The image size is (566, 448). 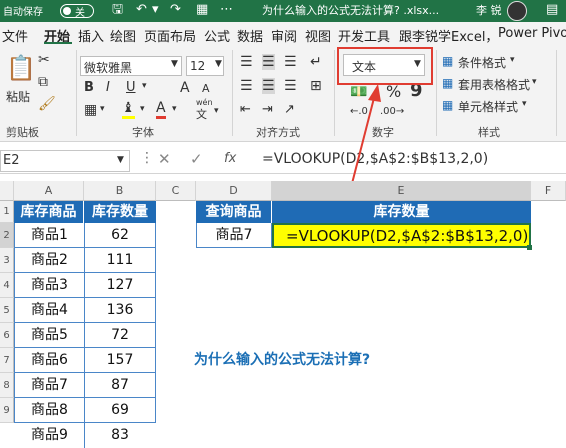 What do you see at coordinates (50, 310) in the screenshot?
I see `table-cell: 商品4` at bounding box center [50, 310].